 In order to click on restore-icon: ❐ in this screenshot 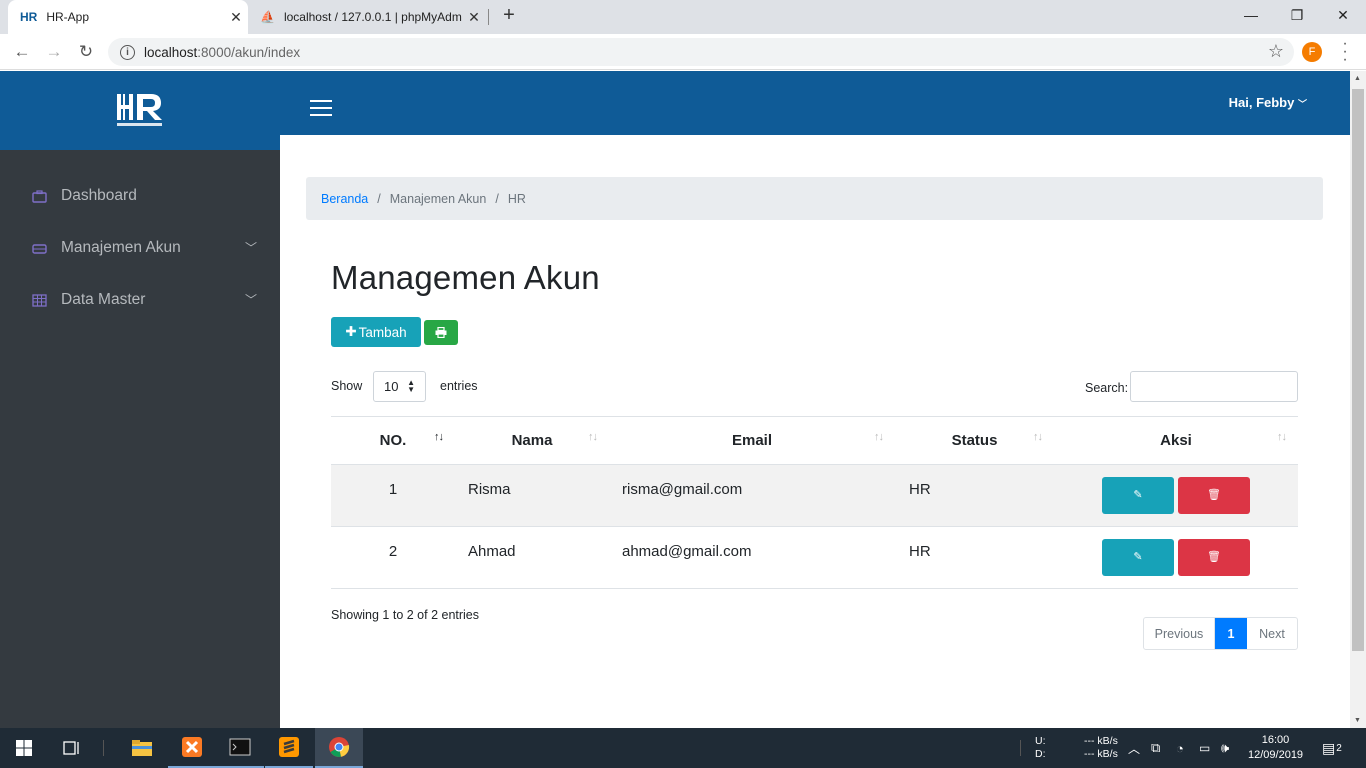, I will do `click(1297, 15)`.